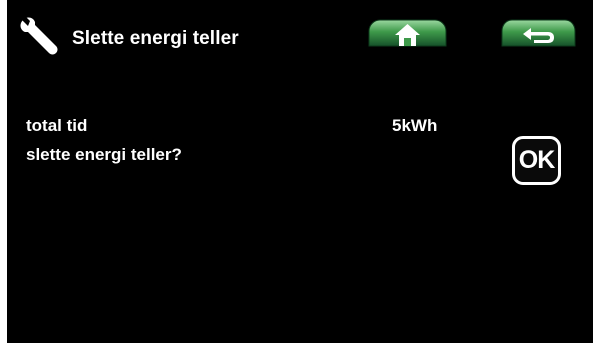 The image size is (593, 343). Describe the element at coordinates (155, 38) in the screenshot. I see `page-title: Slette energi teller` at that location.